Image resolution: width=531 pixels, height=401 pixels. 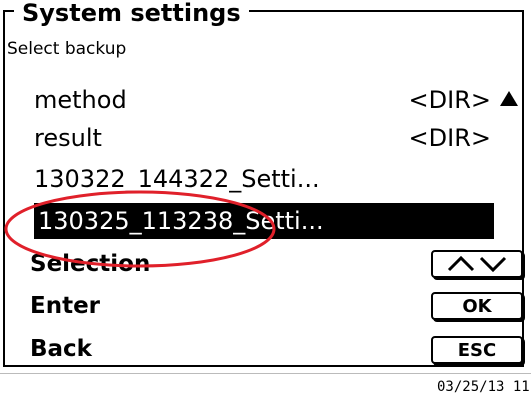 I want to click on scroll-up-arrow-icon, so click(x=509, y=98).